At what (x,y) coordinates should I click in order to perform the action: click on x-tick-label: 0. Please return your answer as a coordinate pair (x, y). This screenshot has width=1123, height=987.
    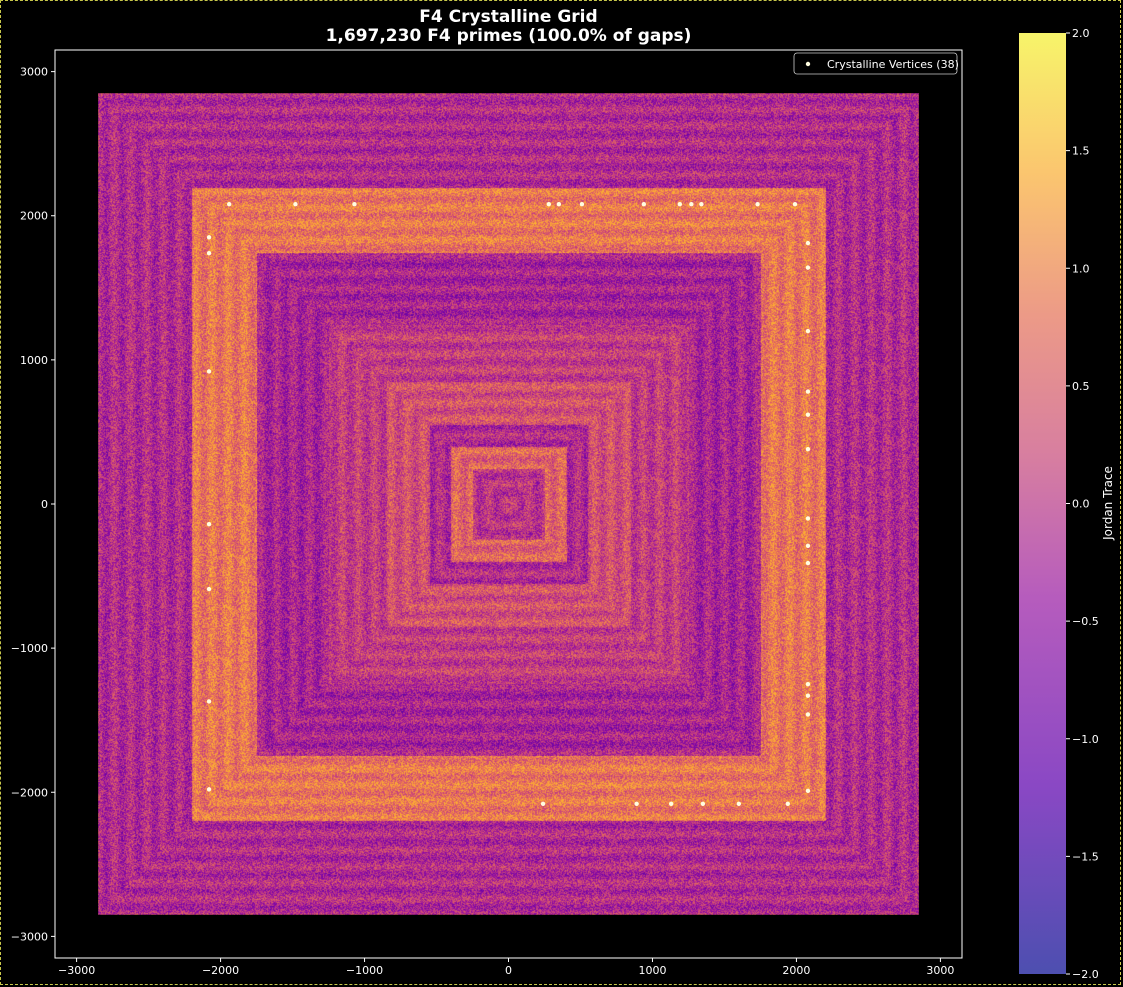
    Looking at the image, I should click on (508, 970).